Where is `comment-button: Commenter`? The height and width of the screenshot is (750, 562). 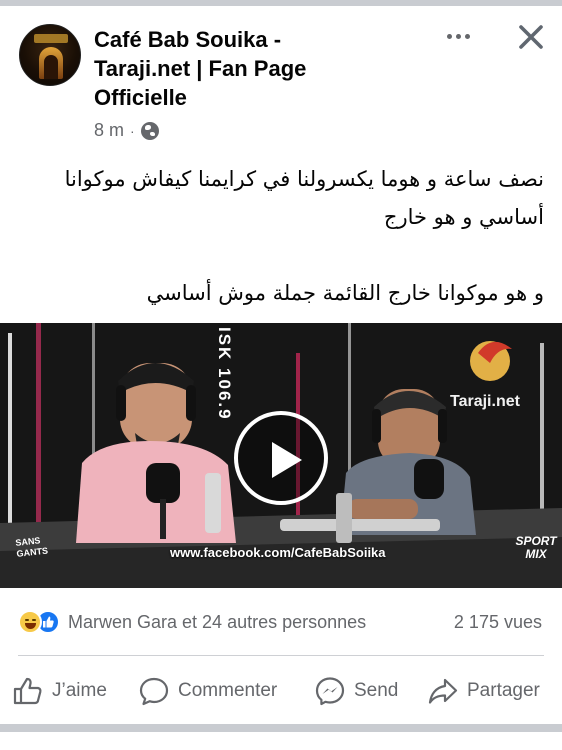
comment-button: Commenter is located at coordinates (207, 691).